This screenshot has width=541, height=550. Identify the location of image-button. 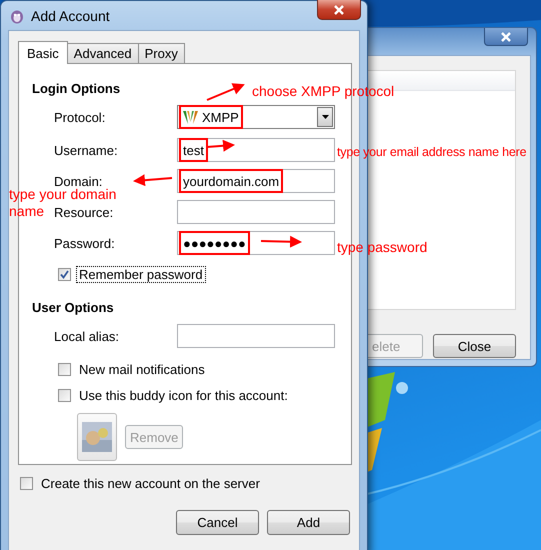
(97, 437).